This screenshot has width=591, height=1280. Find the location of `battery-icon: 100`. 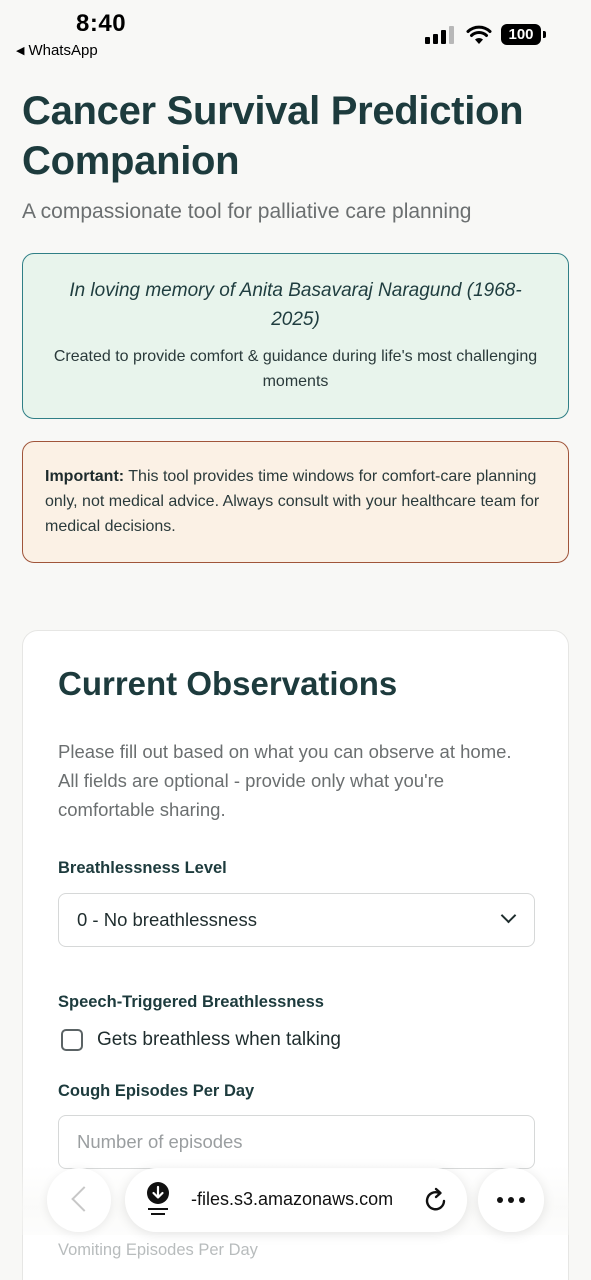

battery-icon: 100 is located at coordinates (523, 34).